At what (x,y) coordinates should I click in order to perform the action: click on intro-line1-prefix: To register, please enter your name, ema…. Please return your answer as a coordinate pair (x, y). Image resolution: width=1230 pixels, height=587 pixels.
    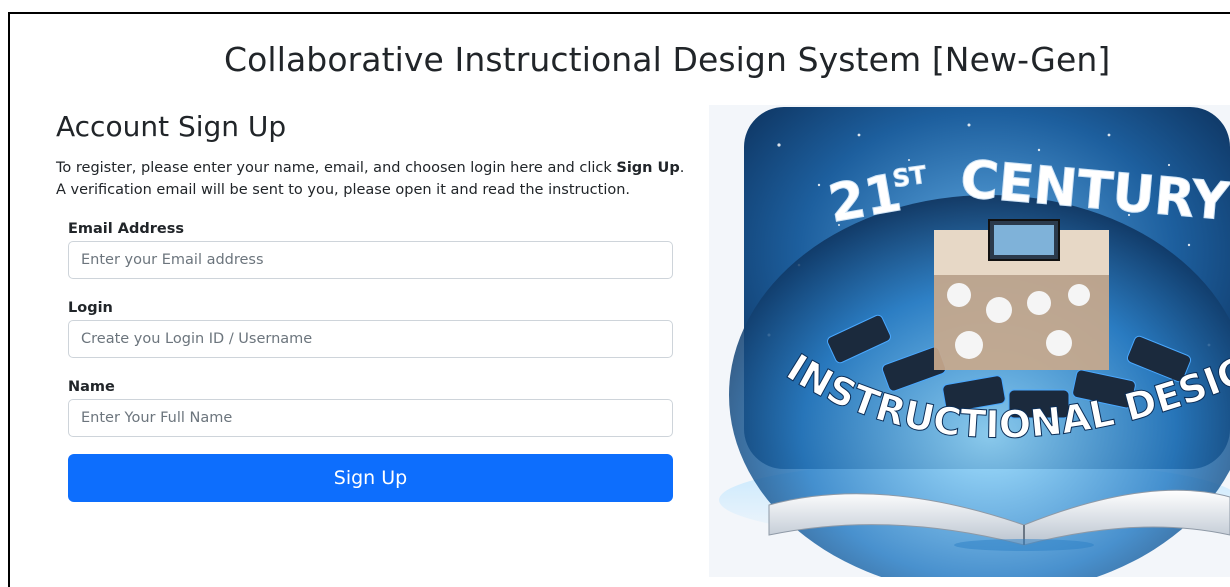
    Looking at the image, I should click on (336, 168).